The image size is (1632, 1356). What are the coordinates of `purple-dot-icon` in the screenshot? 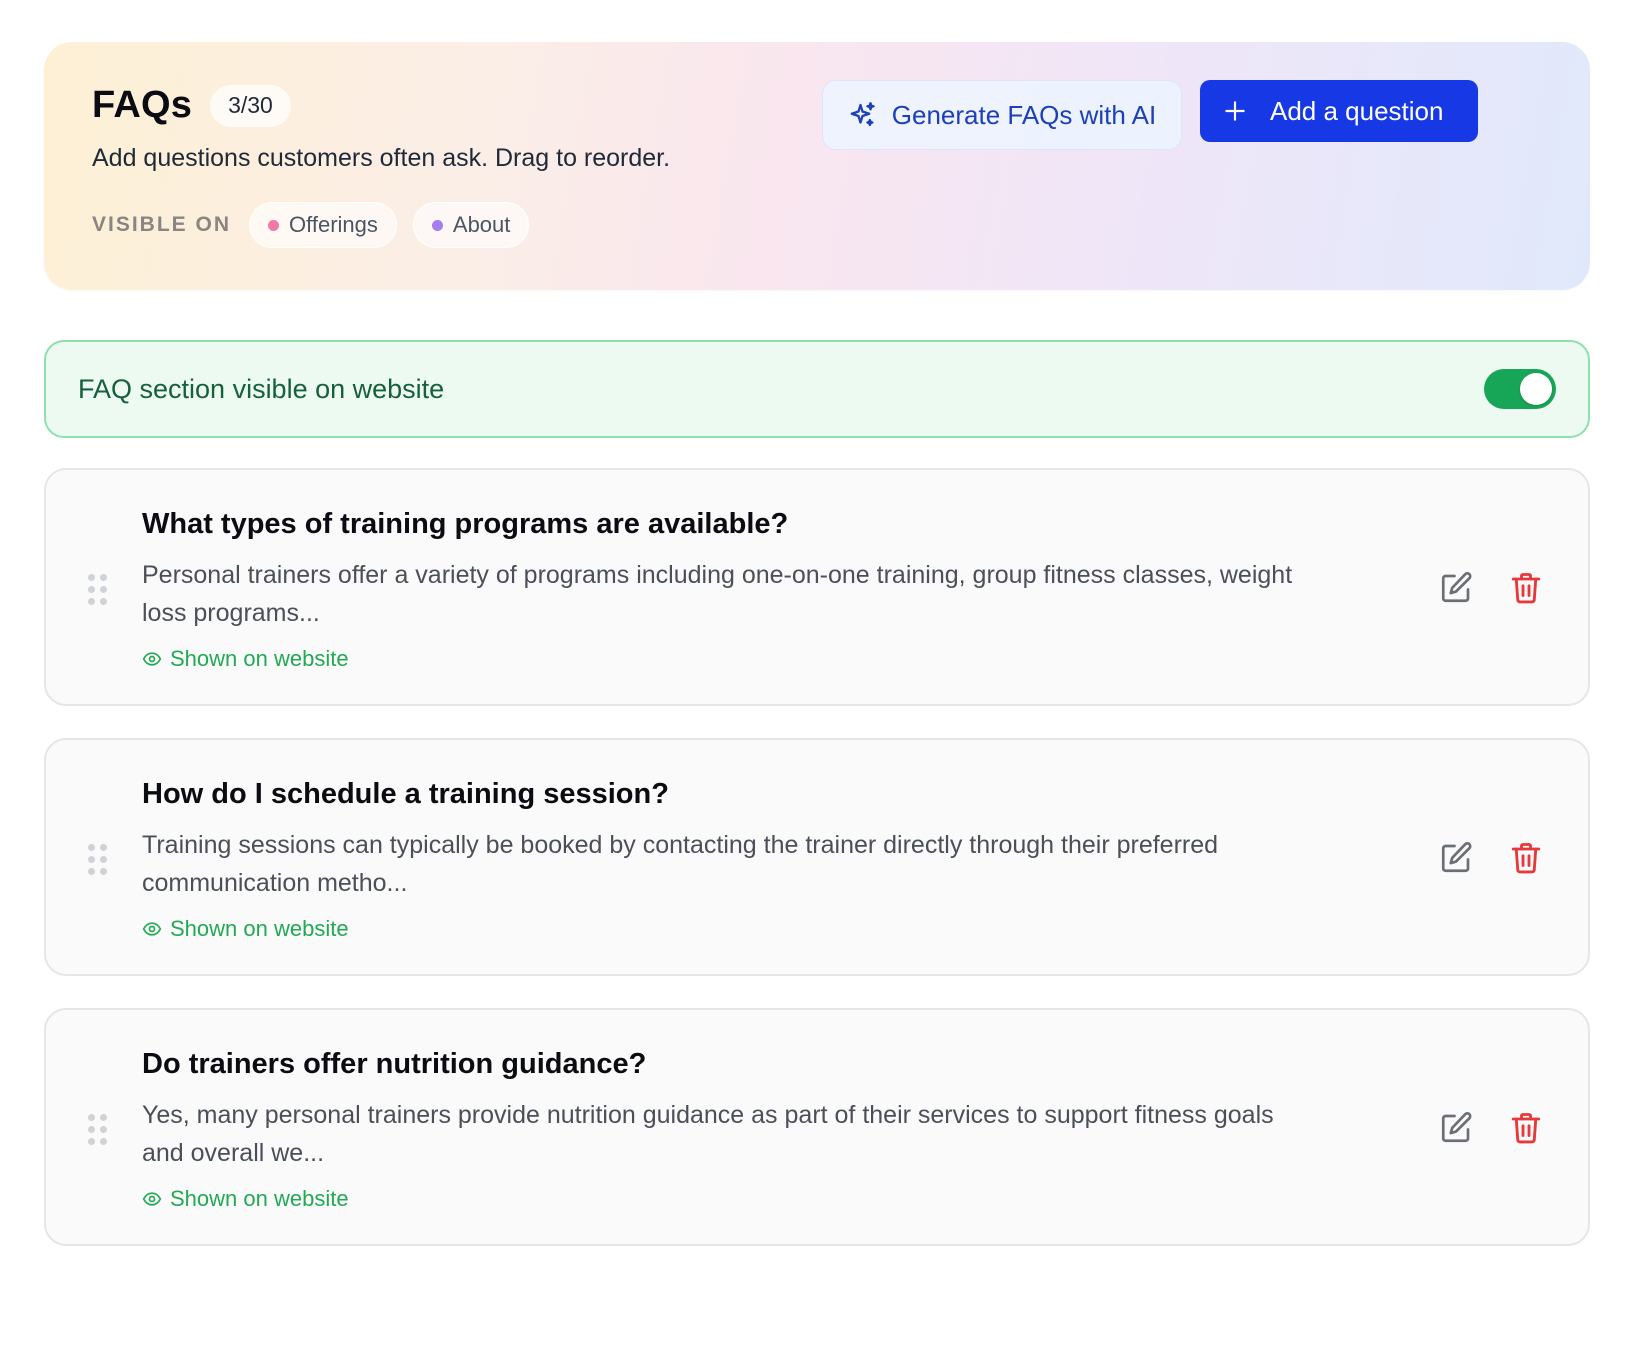 It's located at (437, 225).